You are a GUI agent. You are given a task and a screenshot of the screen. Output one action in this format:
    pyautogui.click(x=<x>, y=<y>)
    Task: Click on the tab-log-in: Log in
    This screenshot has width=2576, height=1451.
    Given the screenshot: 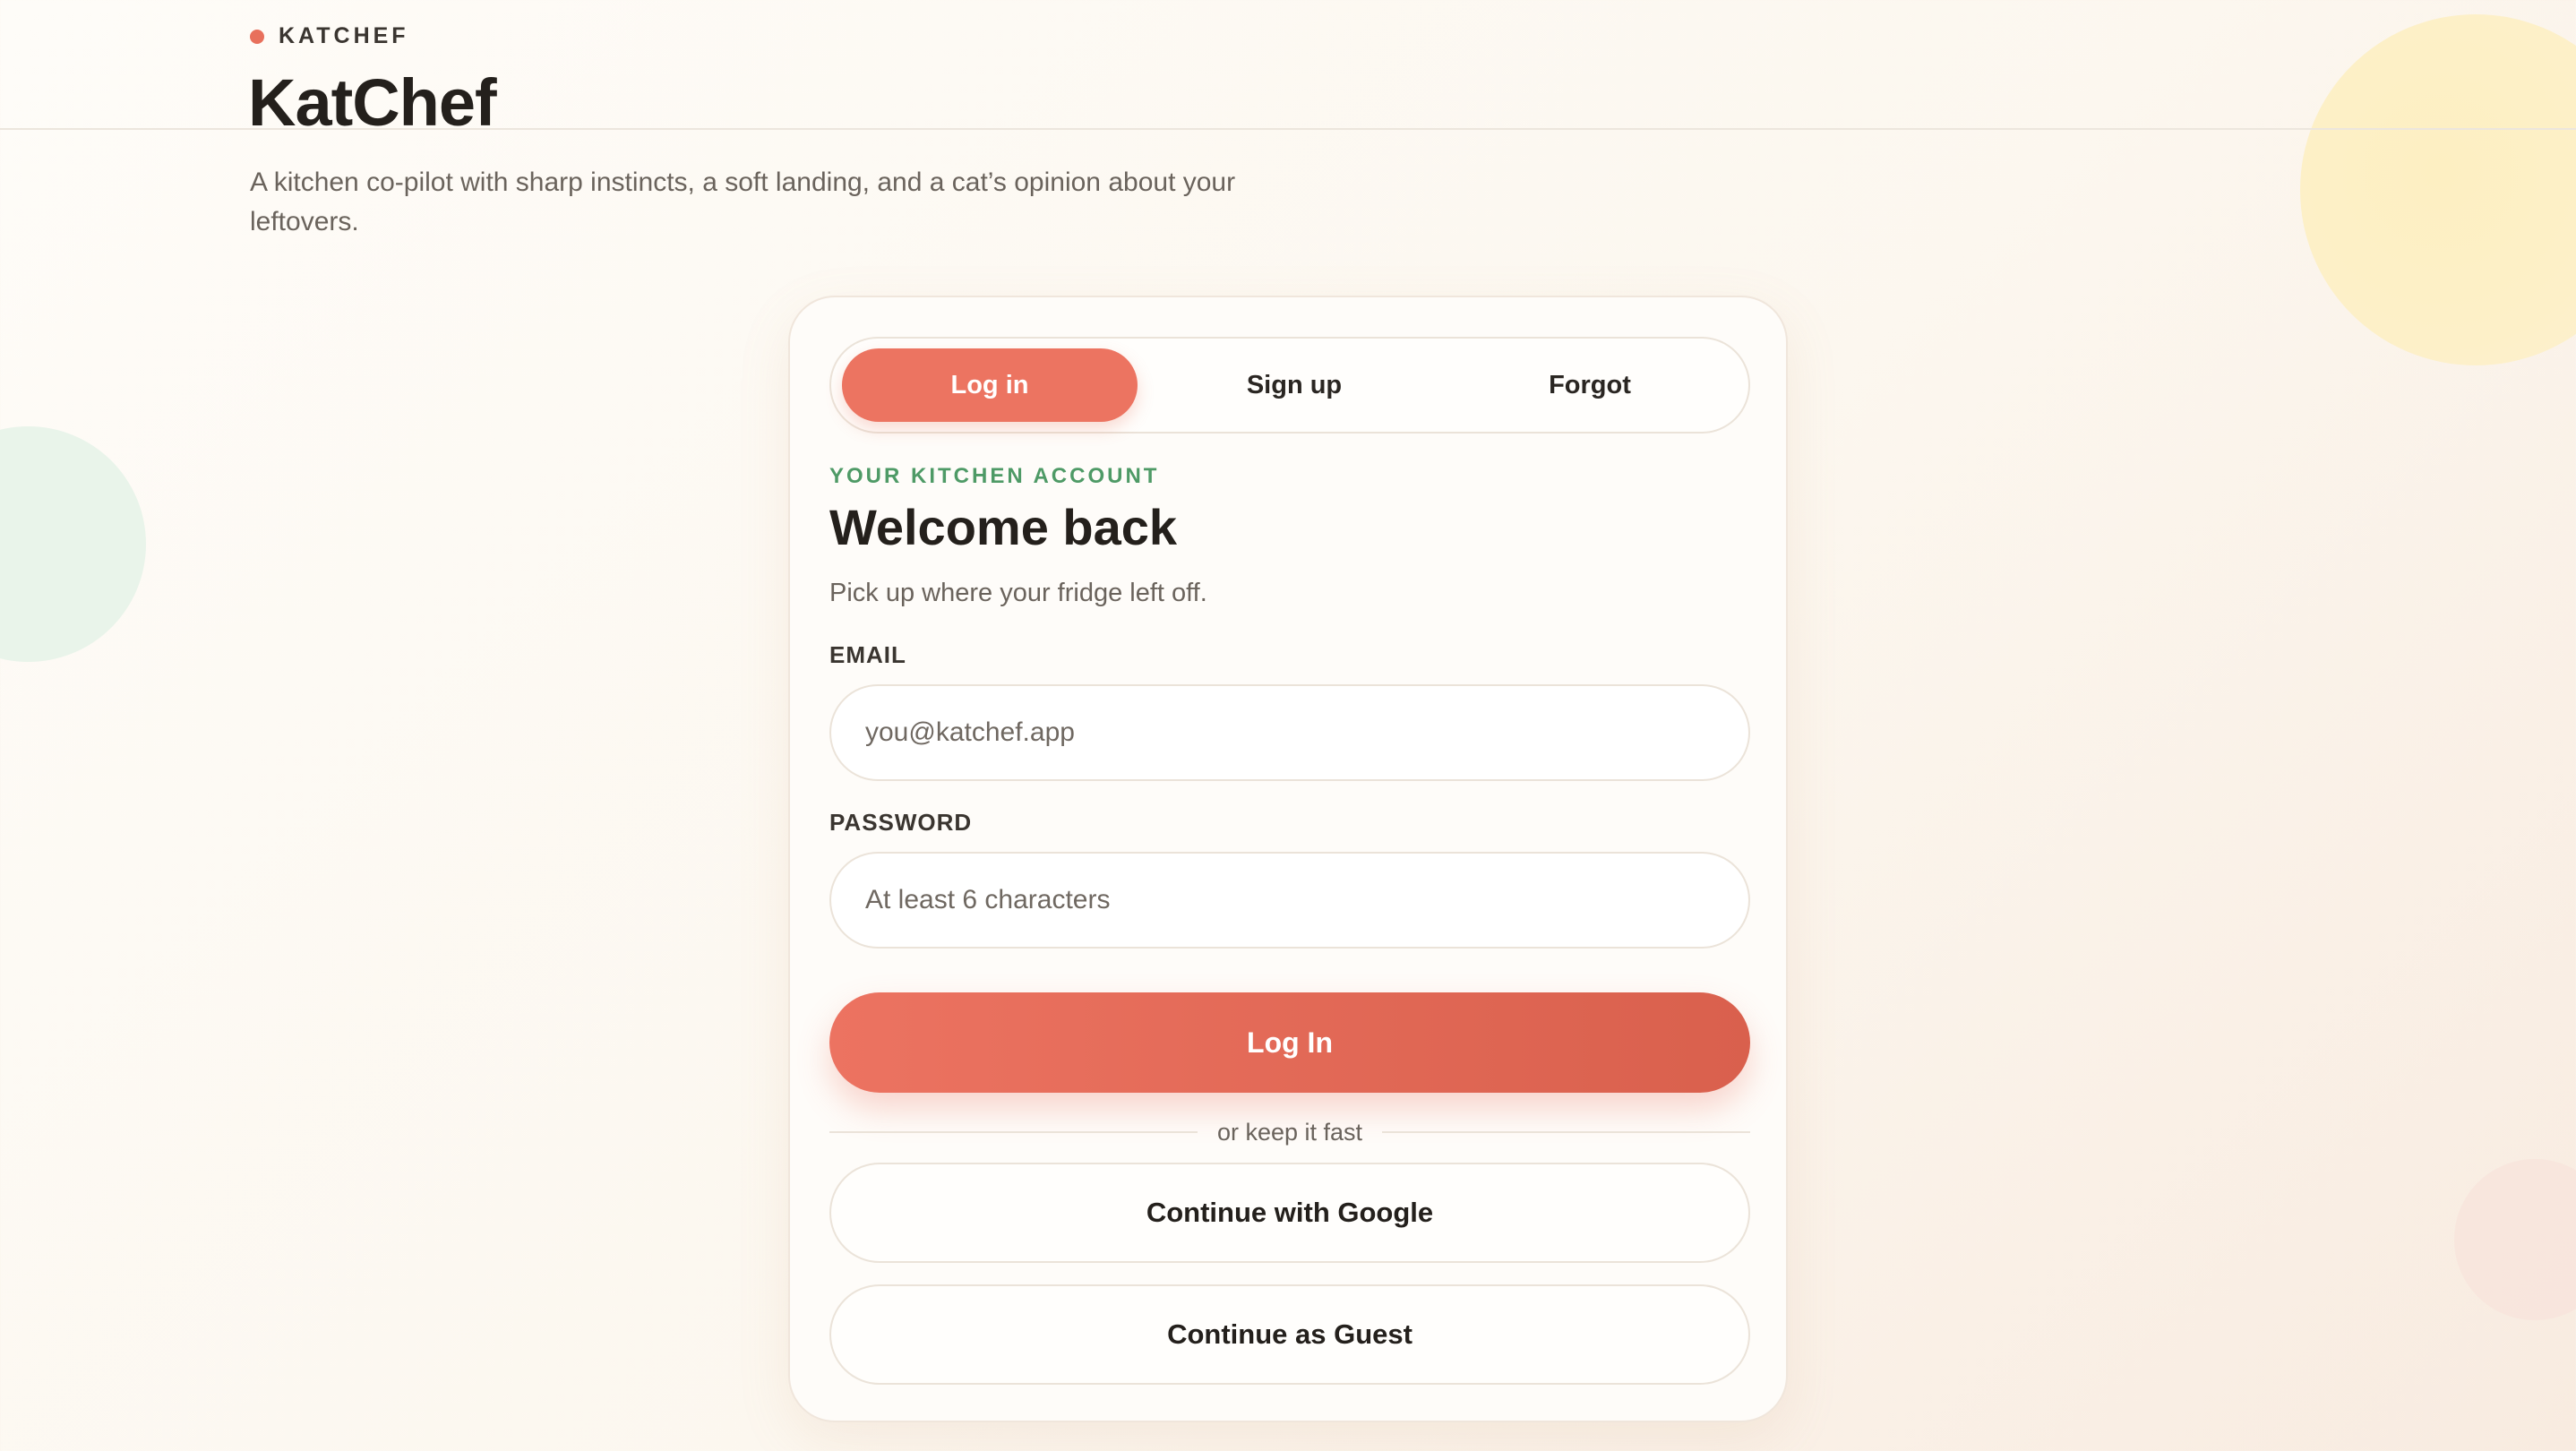 What is the action you would take?
    pyautogui.click(x=990, y=385)
    